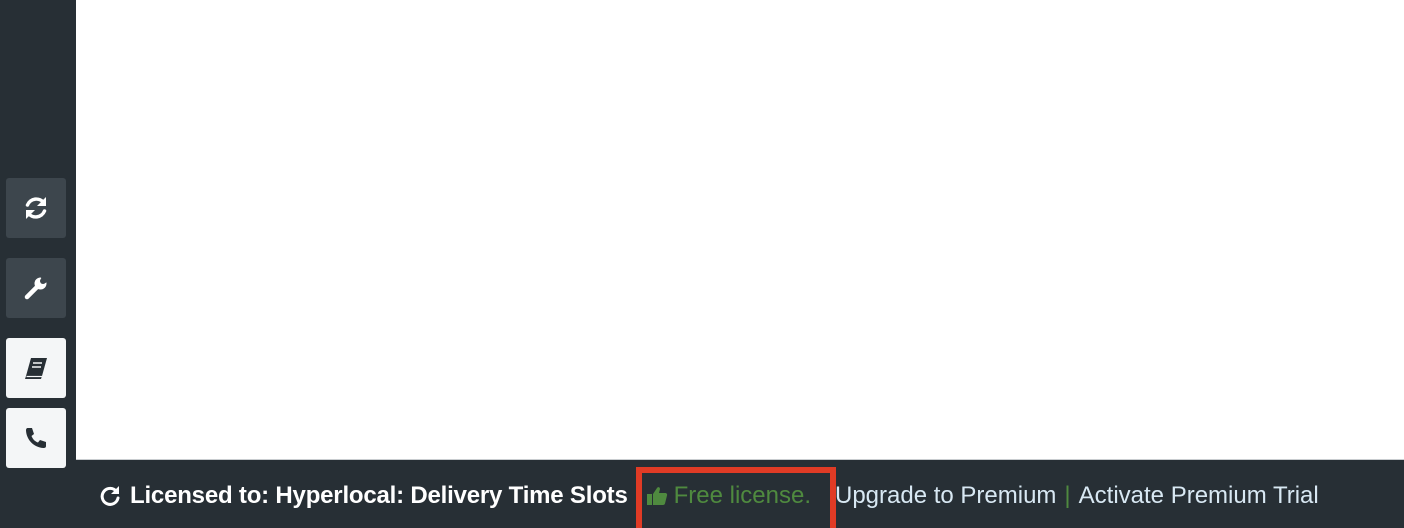 The image size is (1404, 528). I want to click on free-license-label: Free license., so click(742, 495).